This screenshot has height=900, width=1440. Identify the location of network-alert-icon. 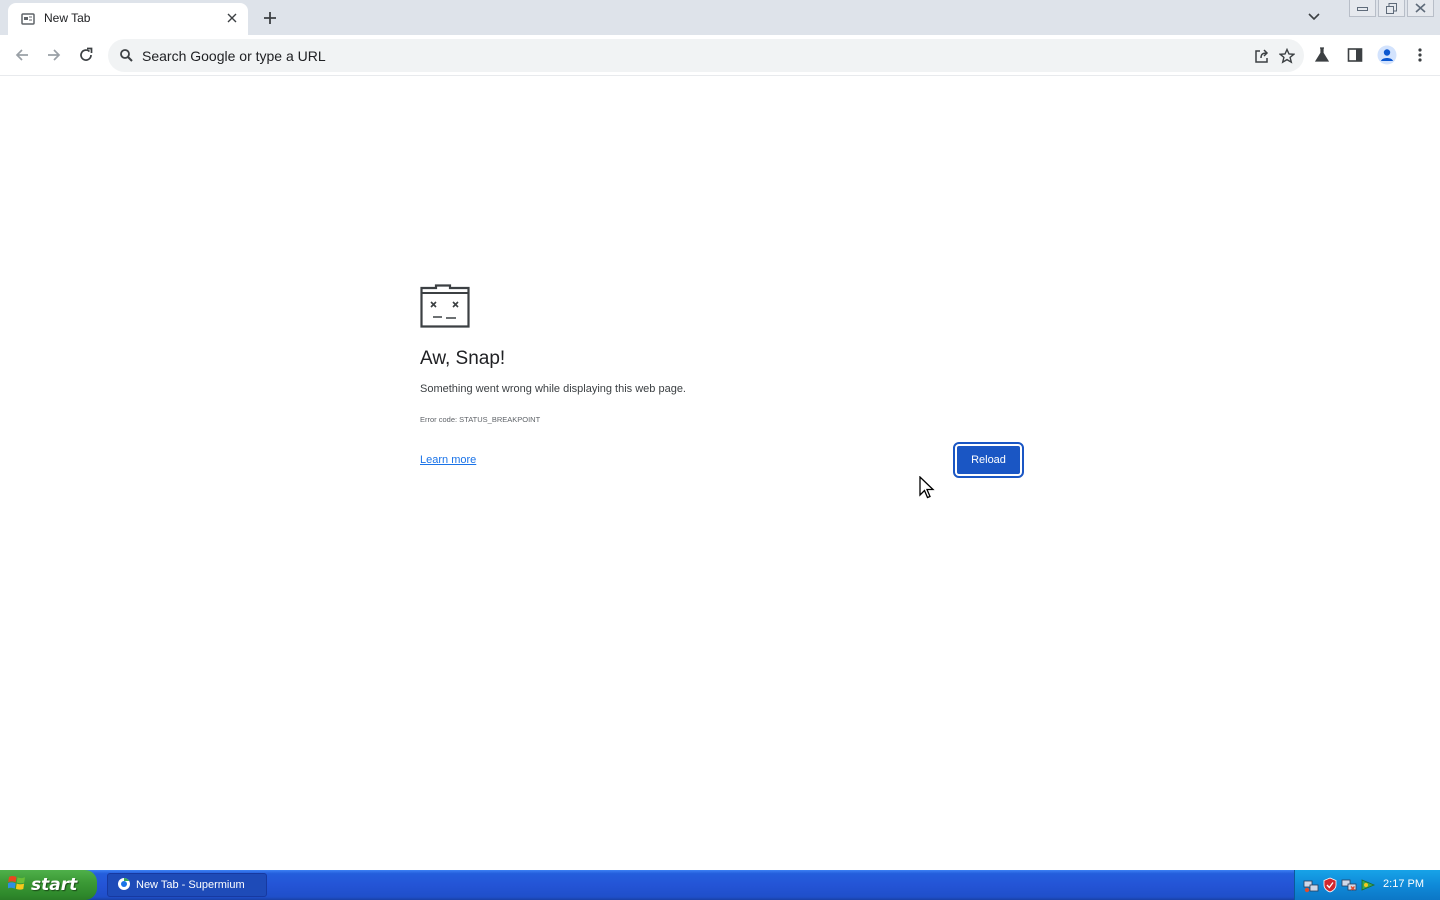
(1349, 885).